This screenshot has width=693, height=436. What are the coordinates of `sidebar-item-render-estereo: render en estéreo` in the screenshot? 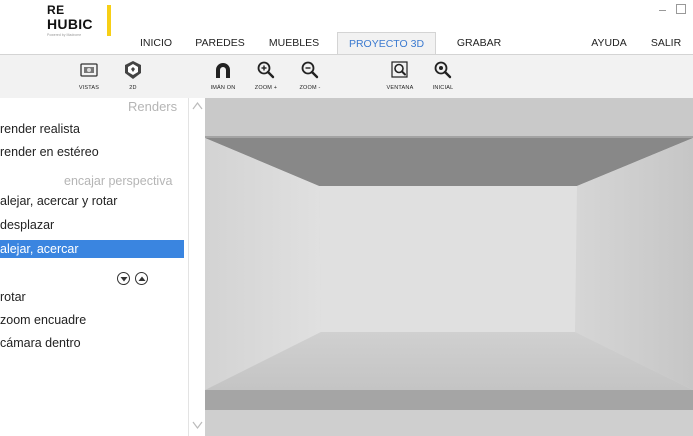 It's located at (92, 152).